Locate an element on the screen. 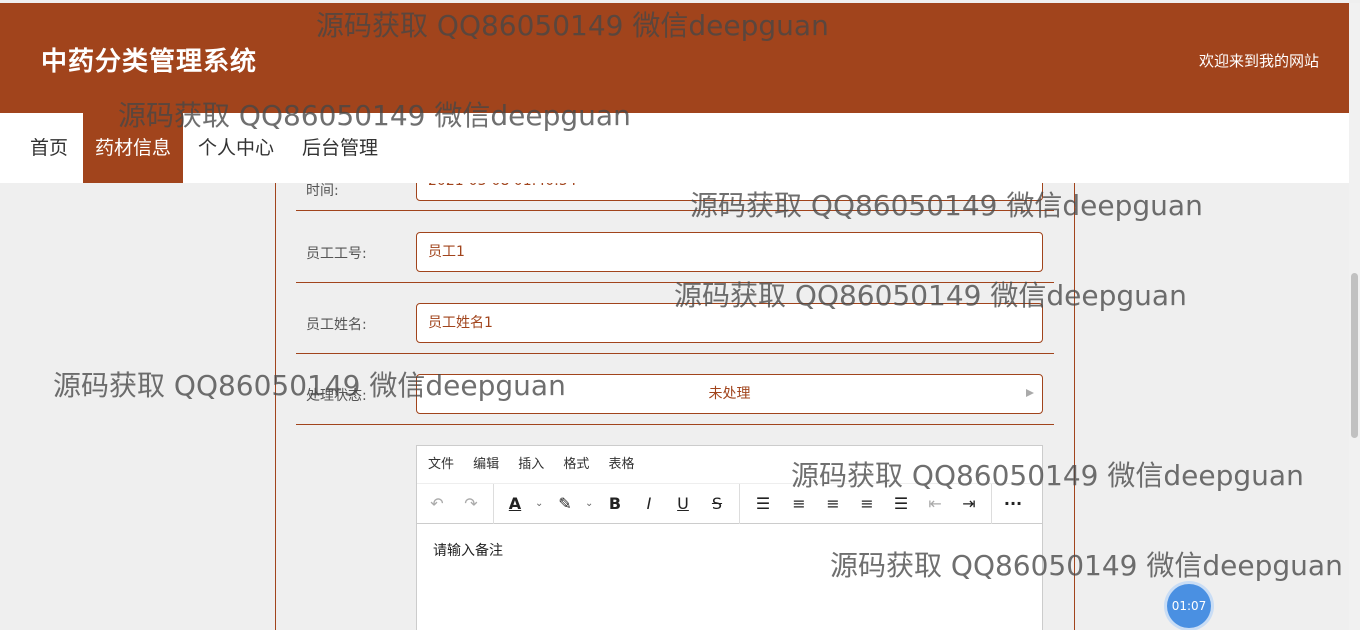 Image resolution: width=1360 pixels, height=630 pixels. time-label: 时间: is located at coordinates (322, 191).